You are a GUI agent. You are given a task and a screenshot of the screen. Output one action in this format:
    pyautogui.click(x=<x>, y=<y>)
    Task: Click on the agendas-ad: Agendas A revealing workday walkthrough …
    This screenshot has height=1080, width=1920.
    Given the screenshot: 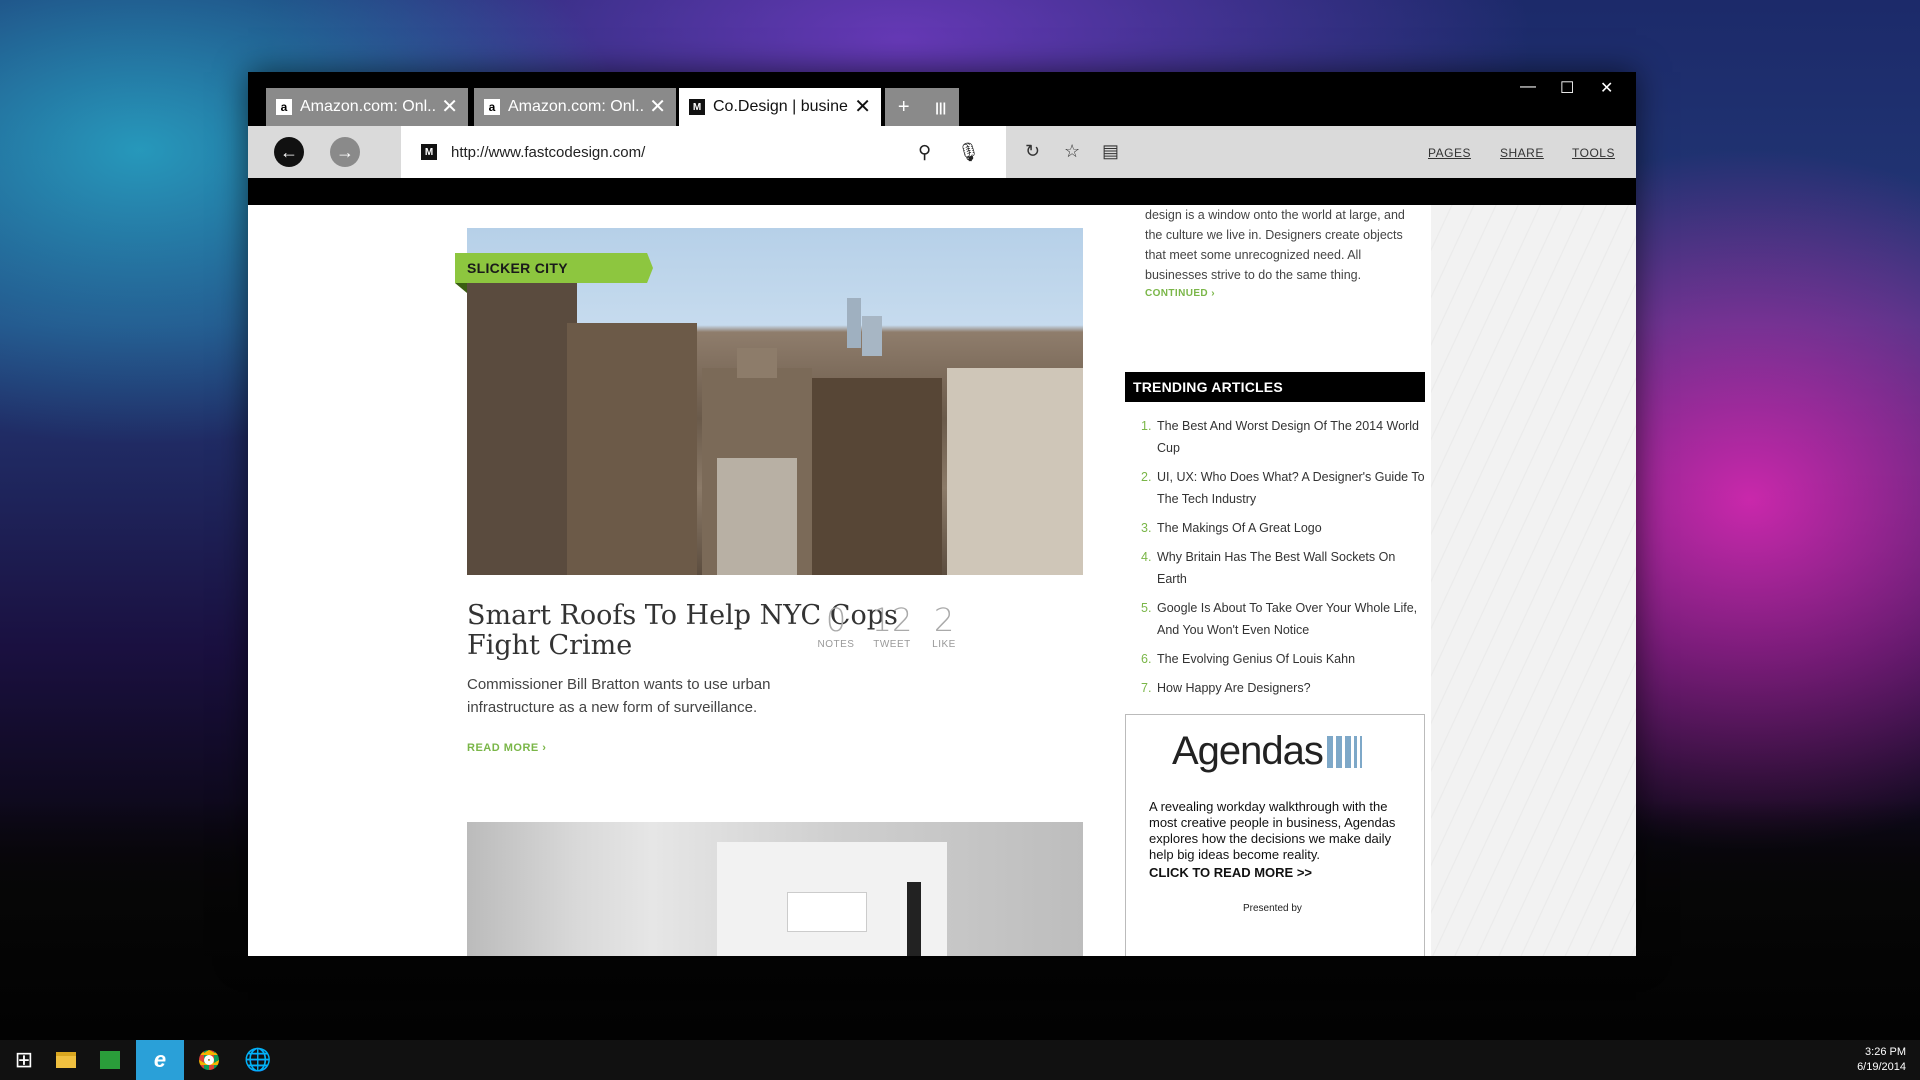 What is the action you would take?
    pyautogui.click(x=1275, y=835)
    